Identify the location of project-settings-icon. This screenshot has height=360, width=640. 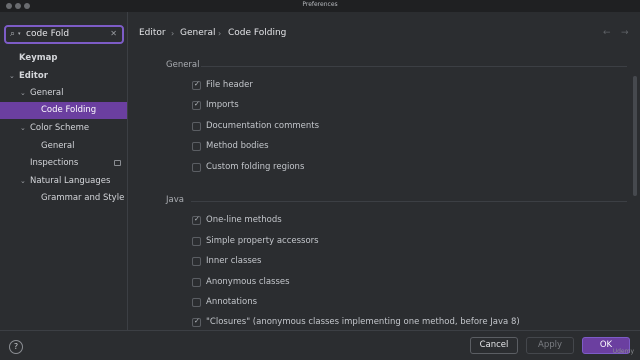
(117, 163).